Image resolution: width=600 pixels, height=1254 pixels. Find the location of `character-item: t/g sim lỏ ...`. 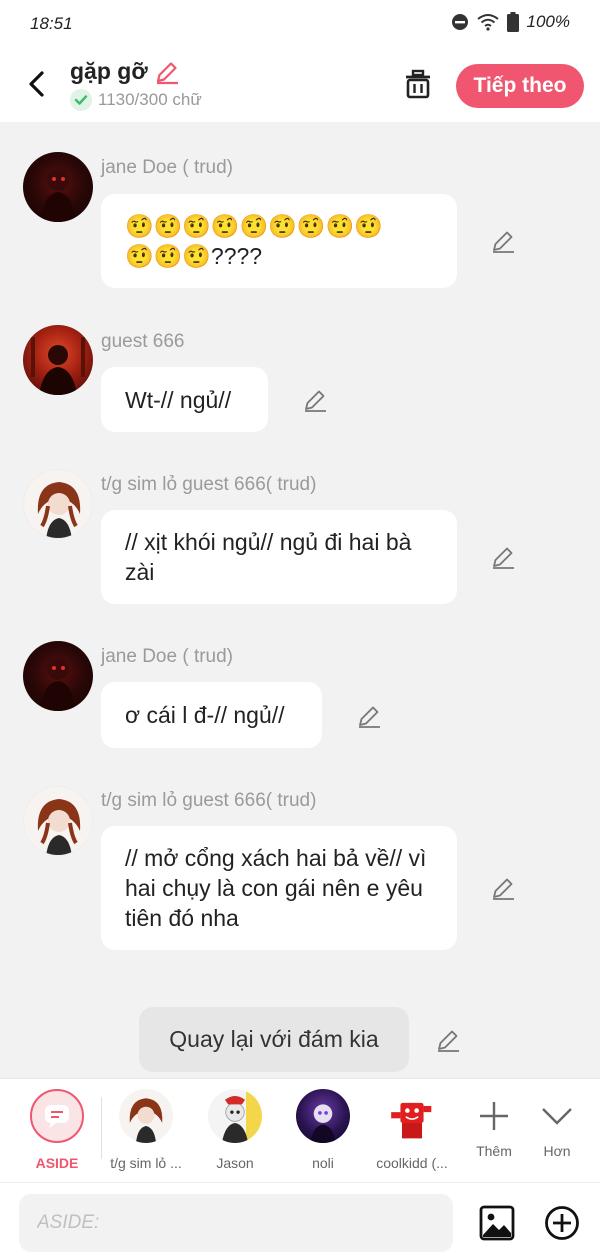

character-item: t/g sim lỏ ... is located at coordinates (146, 1130).